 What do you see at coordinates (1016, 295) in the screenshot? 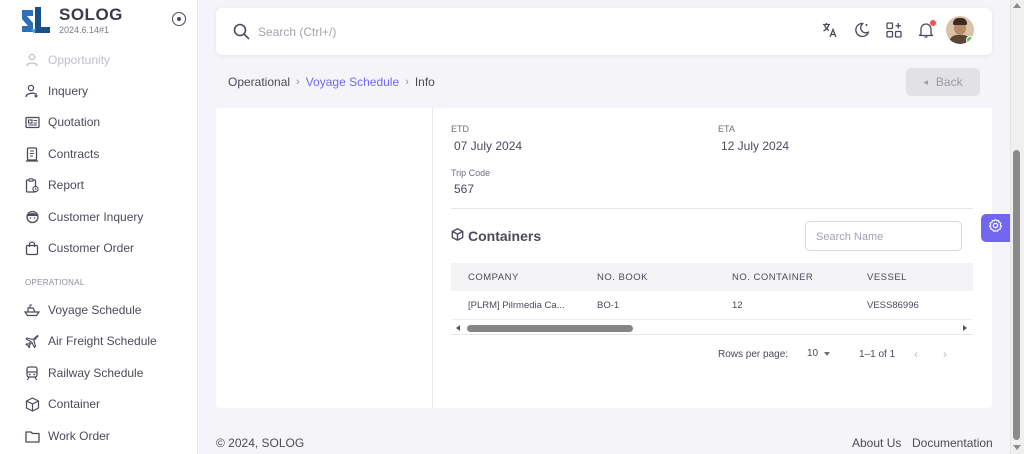
I see `page-scrollbar-thumb` at bounding box center [1016, 295].